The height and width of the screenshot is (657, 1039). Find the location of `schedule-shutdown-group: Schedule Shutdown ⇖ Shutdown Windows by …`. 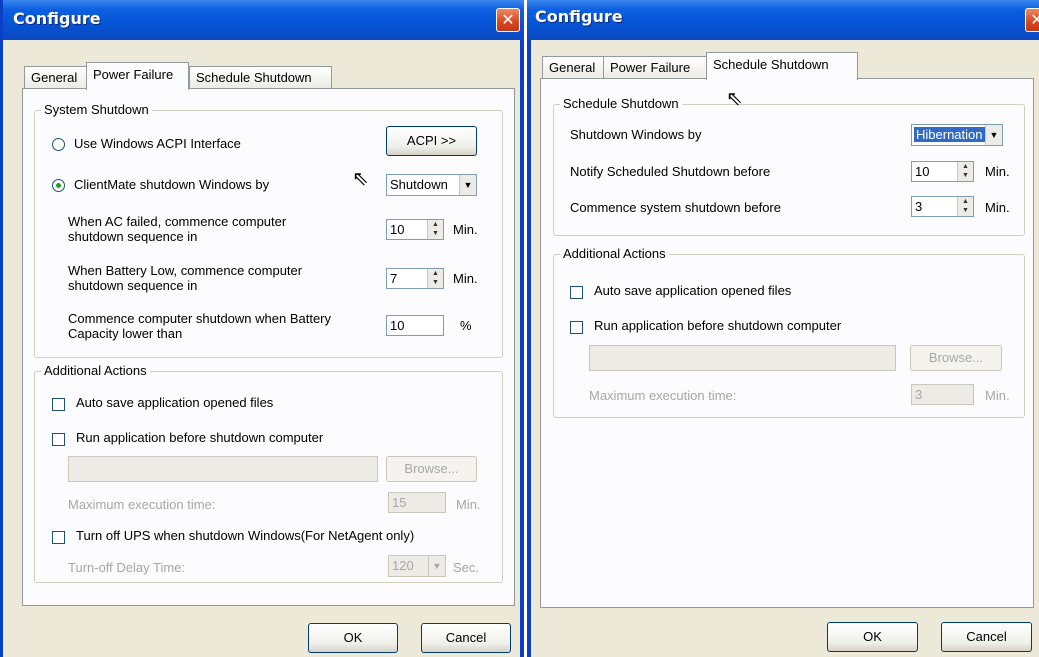

schedule-shutdown-group: Schedule Shutdown ⇖ Shutdown Windows by … is located at coordinates (789, 162).